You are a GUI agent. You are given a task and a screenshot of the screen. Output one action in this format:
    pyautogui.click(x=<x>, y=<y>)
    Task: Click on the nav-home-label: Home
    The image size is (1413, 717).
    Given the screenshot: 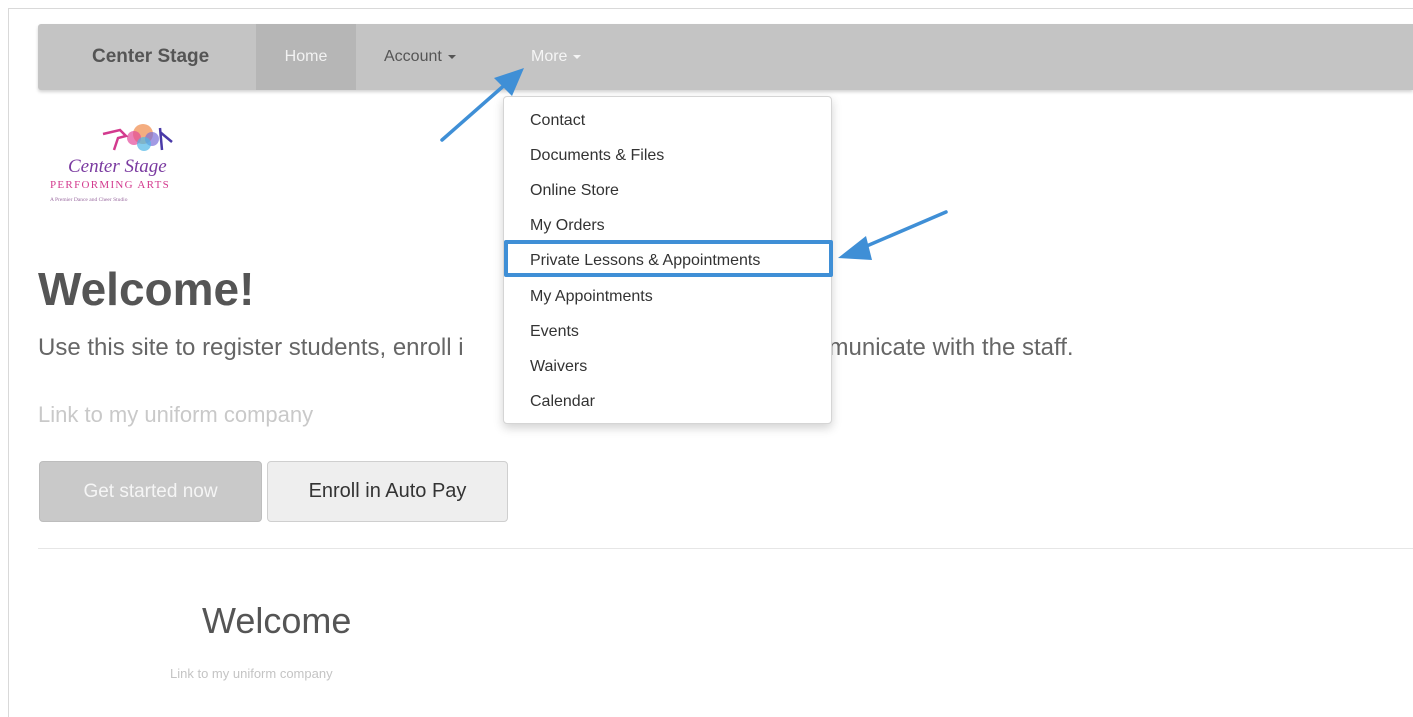 What is the action you would take?
    pyautogui.click(x=306, y=56)
    